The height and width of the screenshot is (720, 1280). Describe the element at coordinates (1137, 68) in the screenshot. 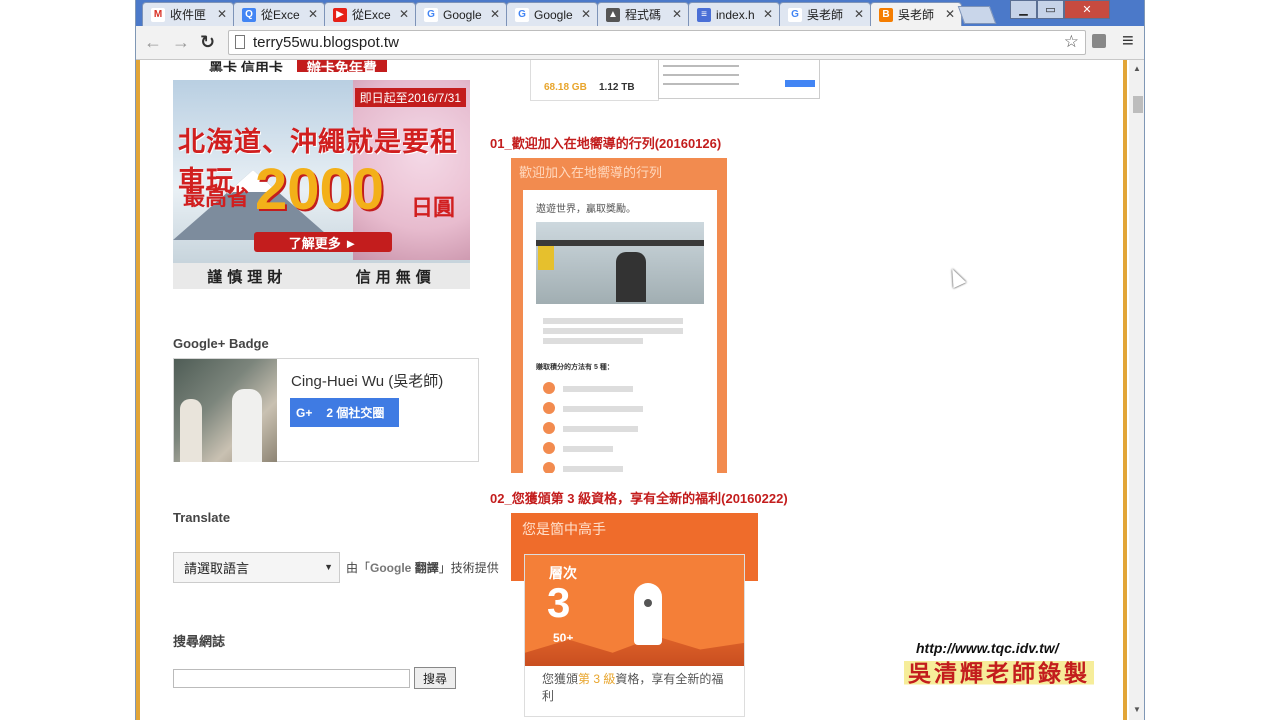

I see `scroll-up-icon: ▲` at that location.